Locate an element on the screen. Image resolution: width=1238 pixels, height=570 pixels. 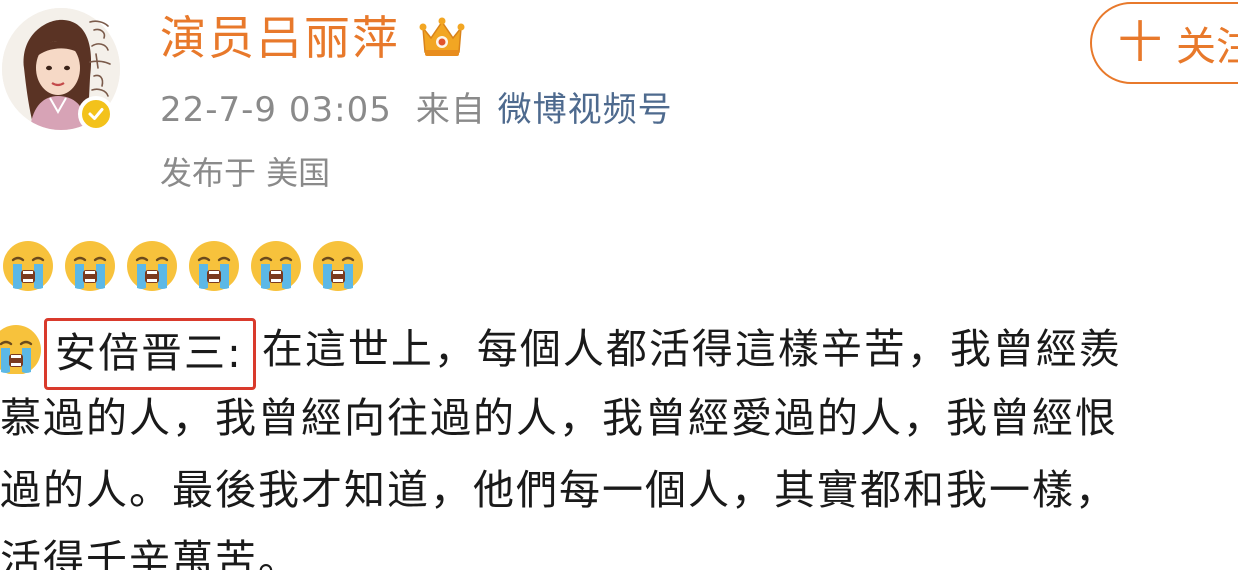
body-line: 慕過的人，我曾經向往過的人，我曾經愛過的人，我曾經恨 is located at coordinates (559, 418).